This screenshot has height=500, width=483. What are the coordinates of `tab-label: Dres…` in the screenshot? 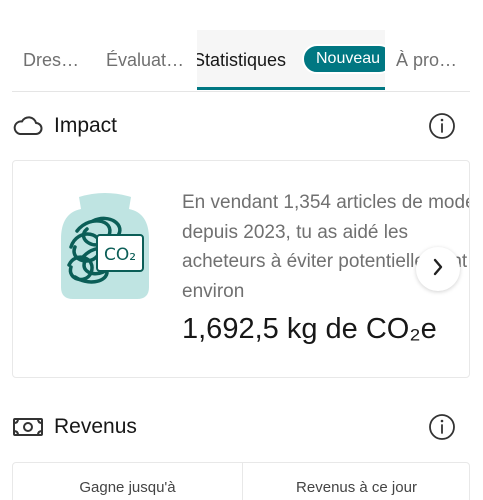 It's located at (51, 59).